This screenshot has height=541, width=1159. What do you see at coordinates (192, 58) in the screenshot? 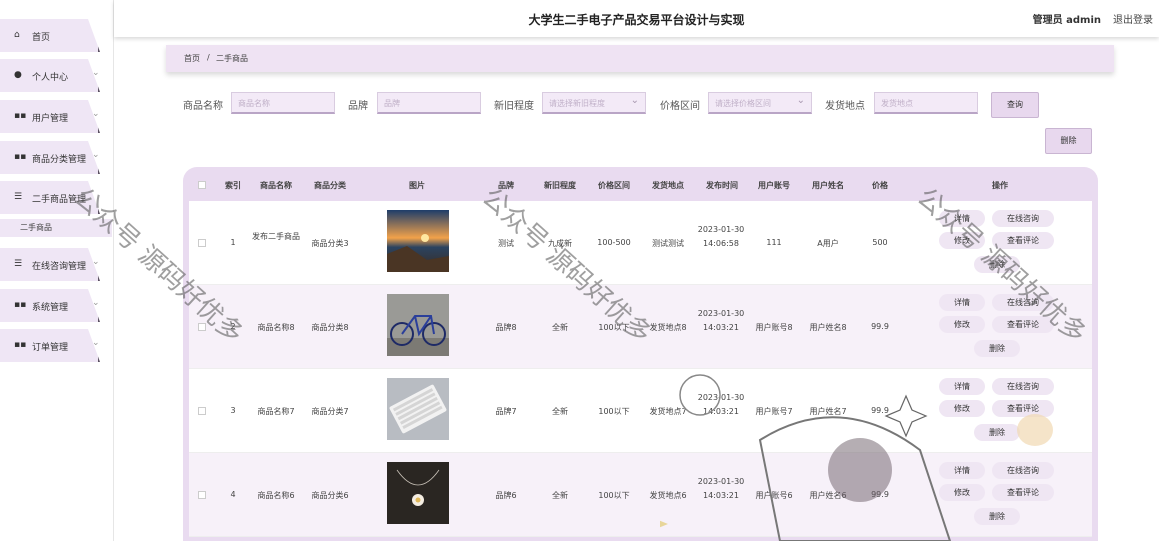
I see `breadcrumb-home: 首页` at bounding box center [192, 58].